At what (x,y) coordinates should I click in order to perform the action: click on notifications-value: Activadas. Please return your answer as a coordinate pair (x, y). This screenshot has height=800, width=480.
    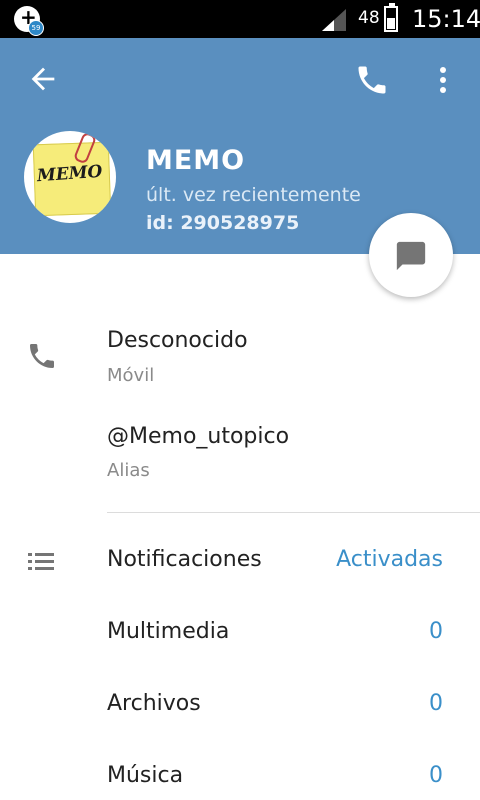
    Looking at the image, I should click on (389, 559).